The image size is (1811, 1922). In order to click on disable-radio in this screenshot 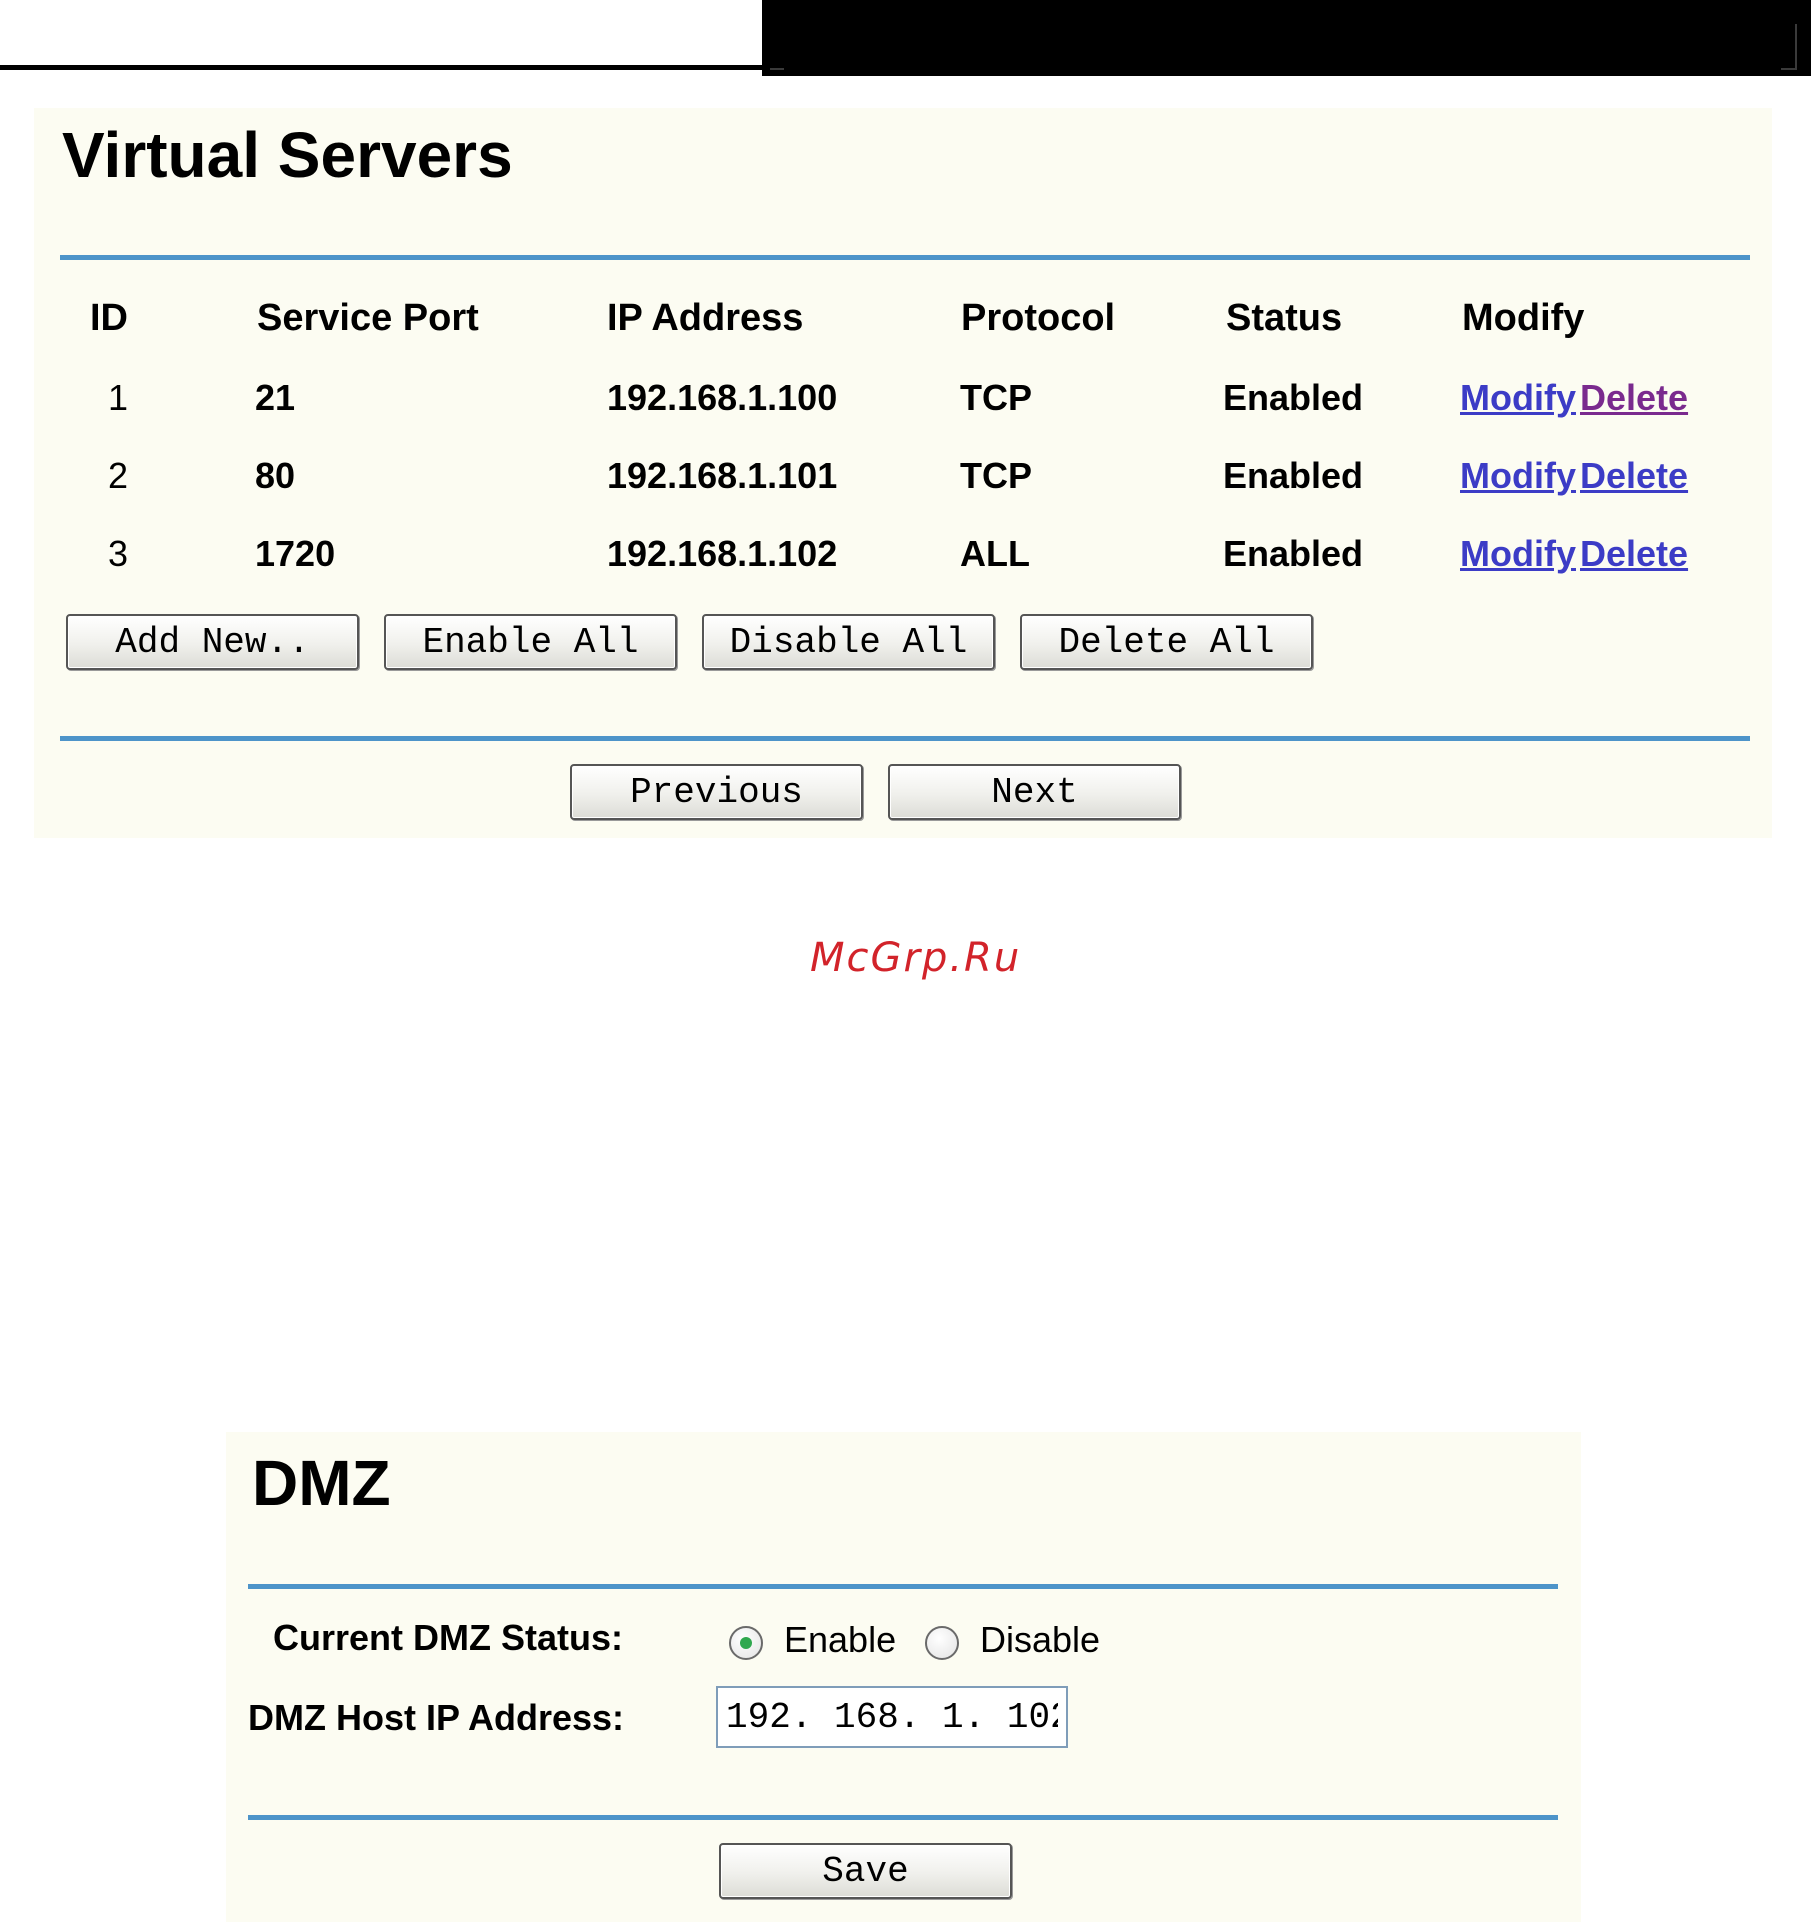, I will do `click(942, 1643)`.